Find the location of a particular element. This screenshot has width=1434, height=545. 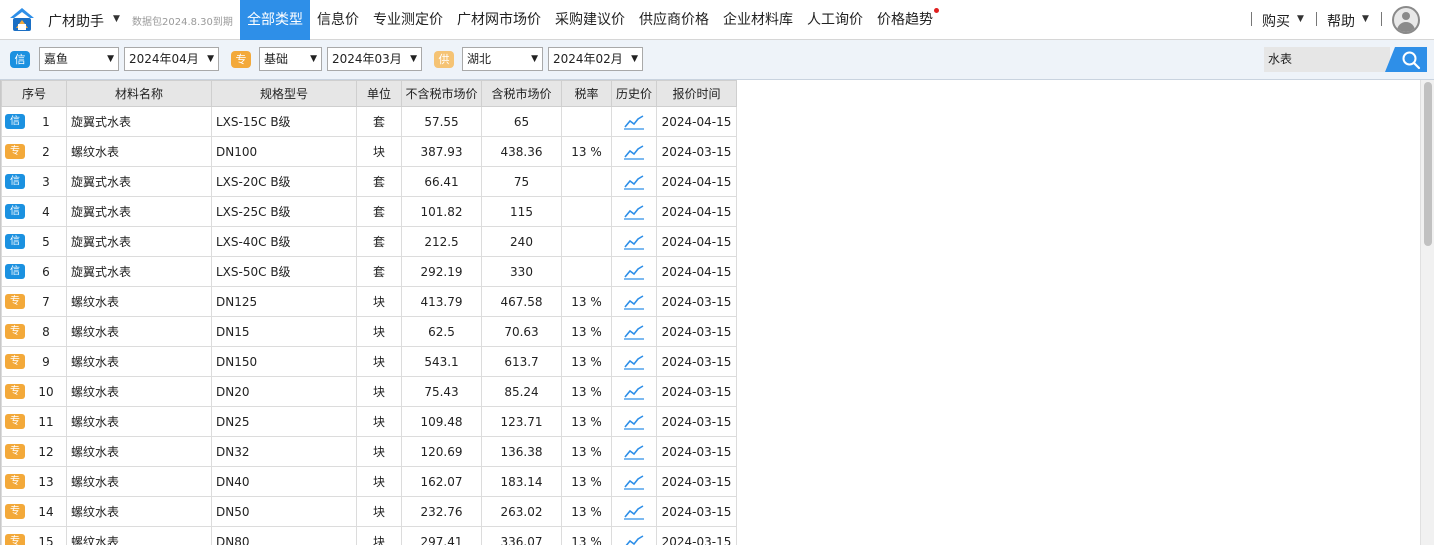

professional-type-value: 基础 is located at coordinates (276, 59).